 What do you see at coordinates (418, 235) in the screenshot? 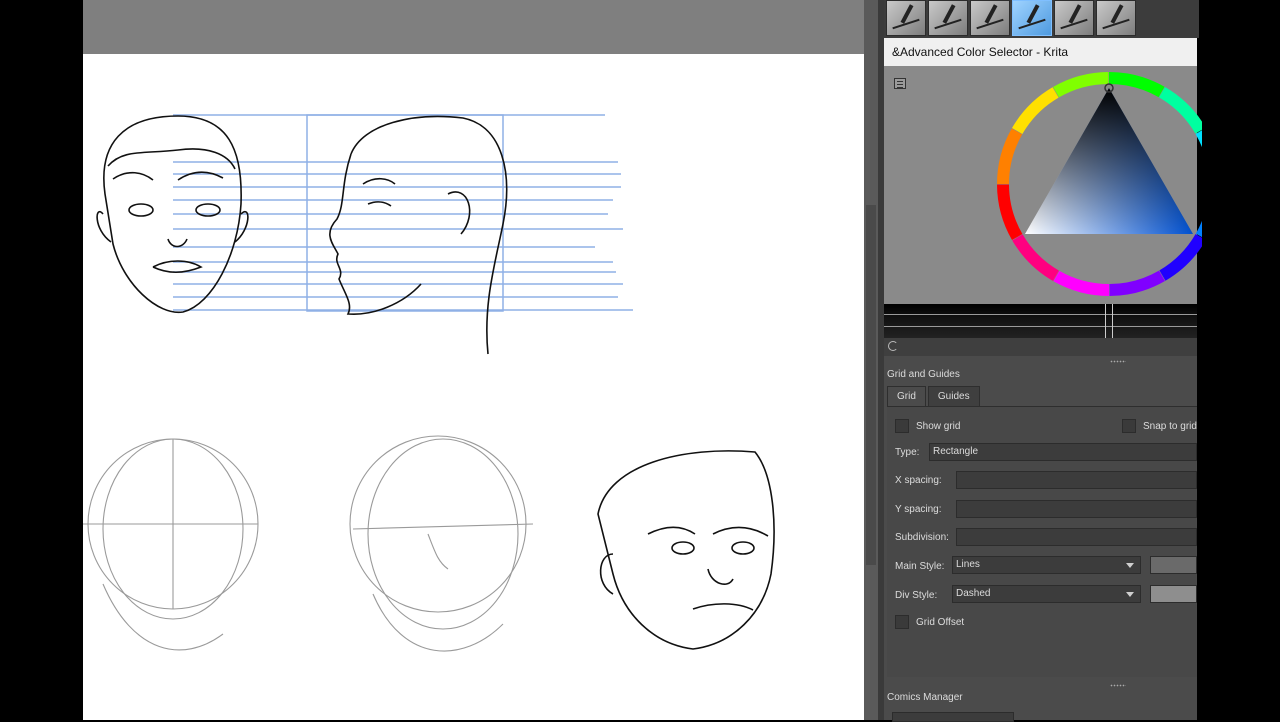
I see `profile-face-sketch` at bounding box center [418, 235].